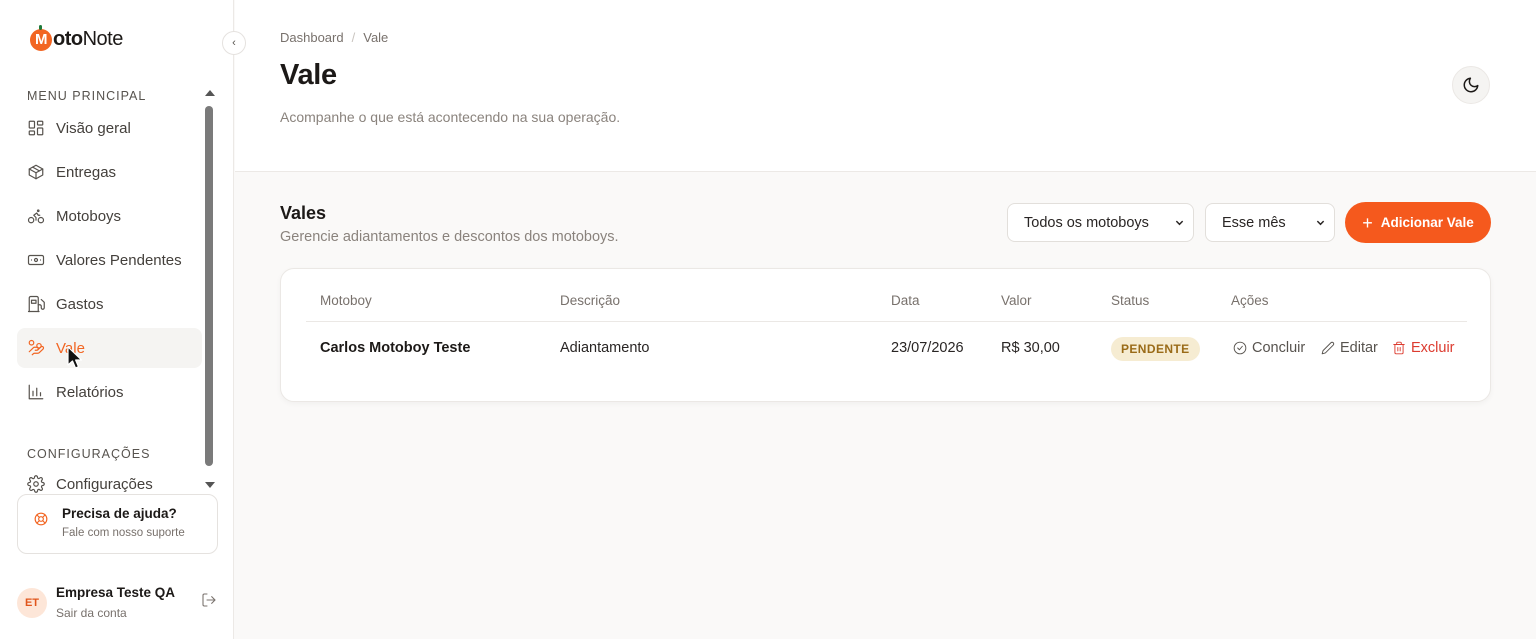 This screenshot has width=1536, height=639. What do you see at coordinates (36, 128) in the screenshot?
I see `grid-icon` at bounding box center [36, 128].